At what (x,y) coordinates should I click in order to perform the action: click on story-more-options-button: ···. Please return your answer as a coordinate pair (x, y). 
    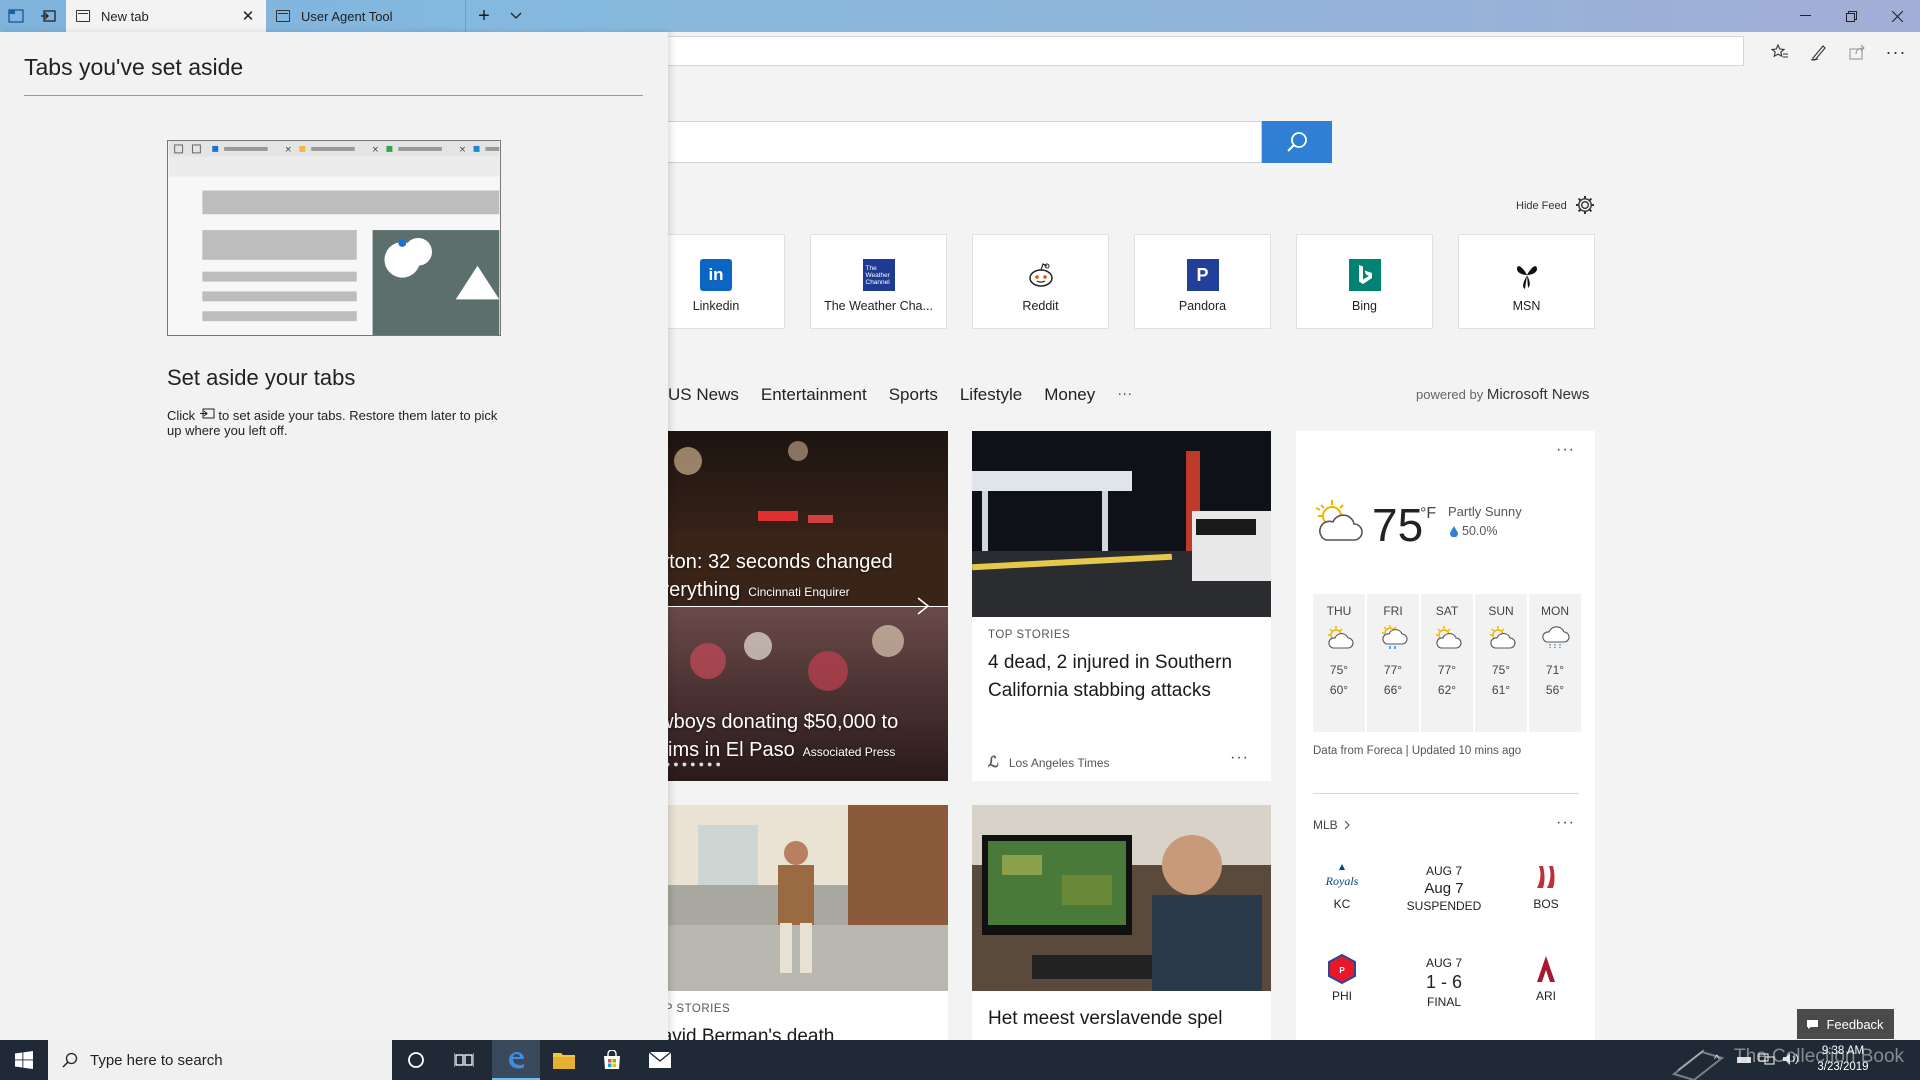
    Looking at the image, I should click on (1239, 758).